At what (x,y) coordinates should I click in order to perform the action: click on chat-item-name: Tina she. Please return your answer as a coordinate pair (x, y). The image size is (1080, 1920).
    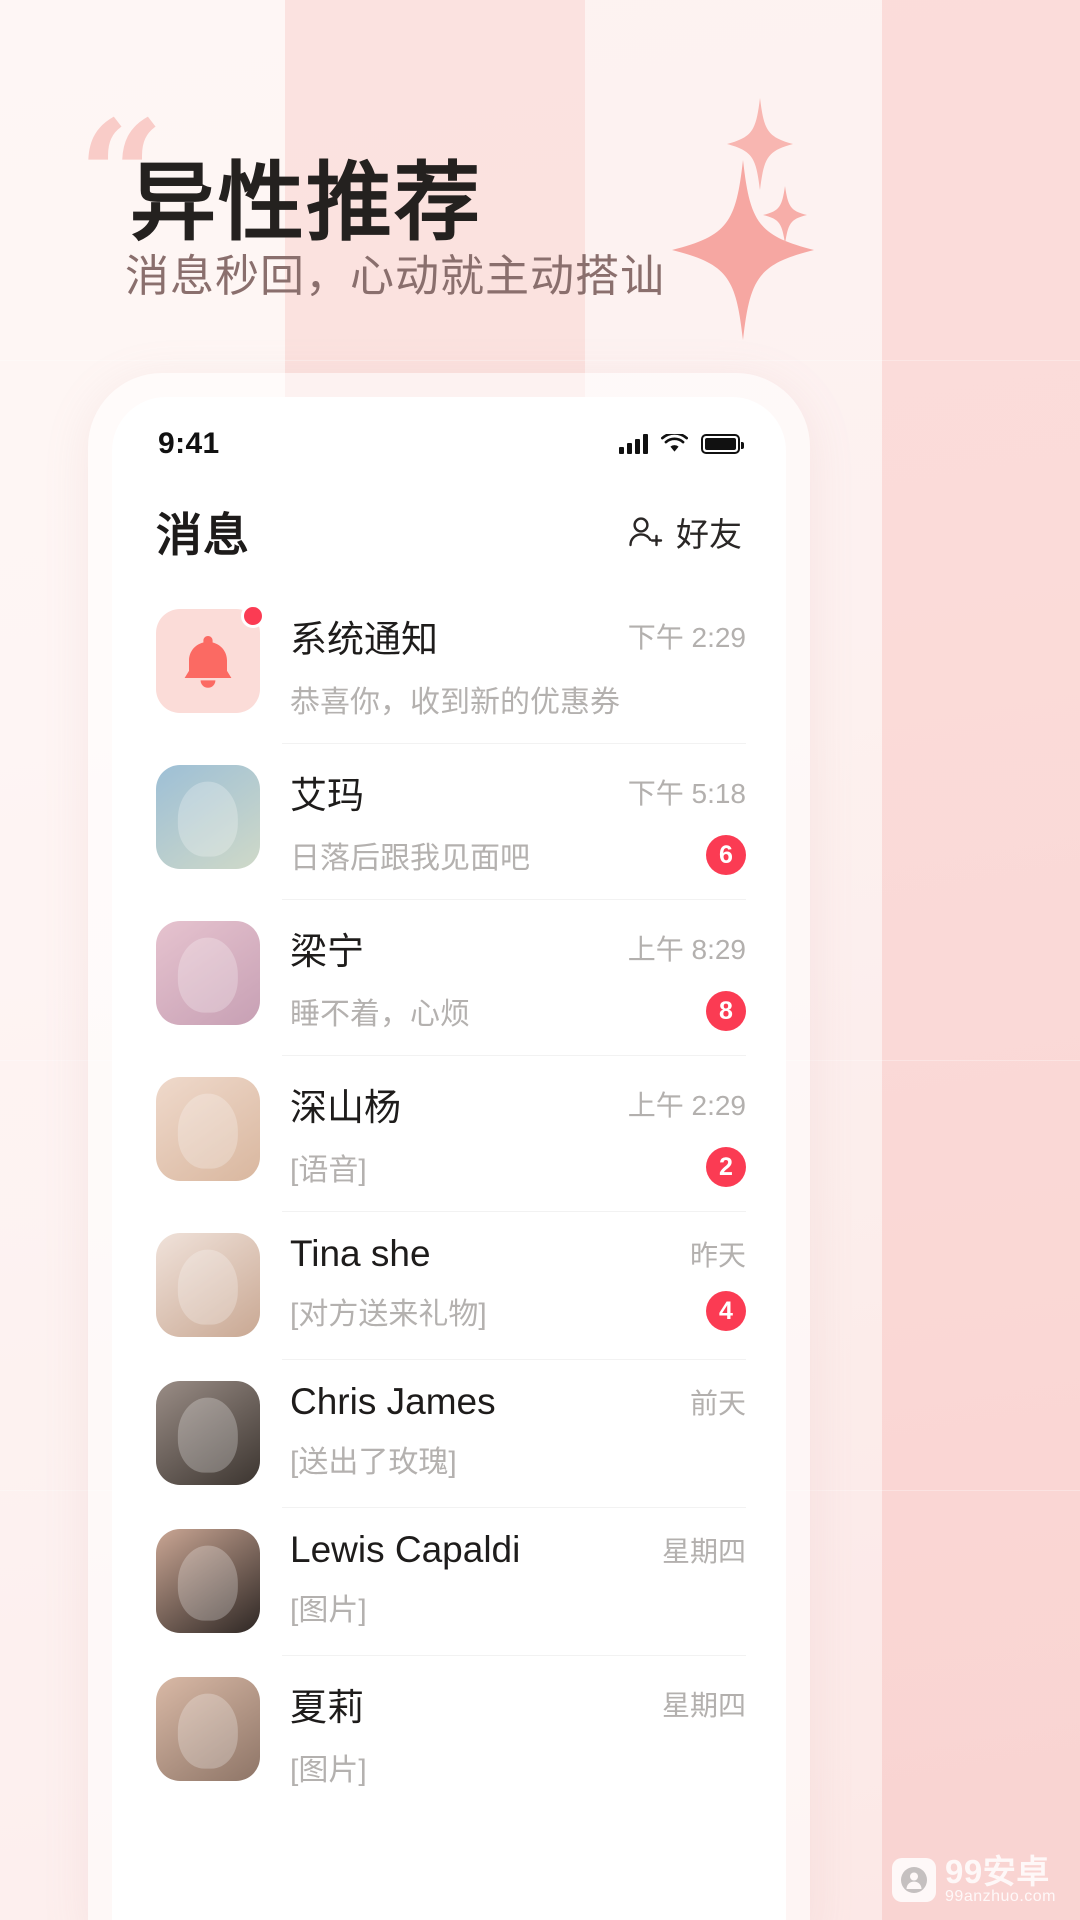
    Looking at the image, I should click on (360, 1253).